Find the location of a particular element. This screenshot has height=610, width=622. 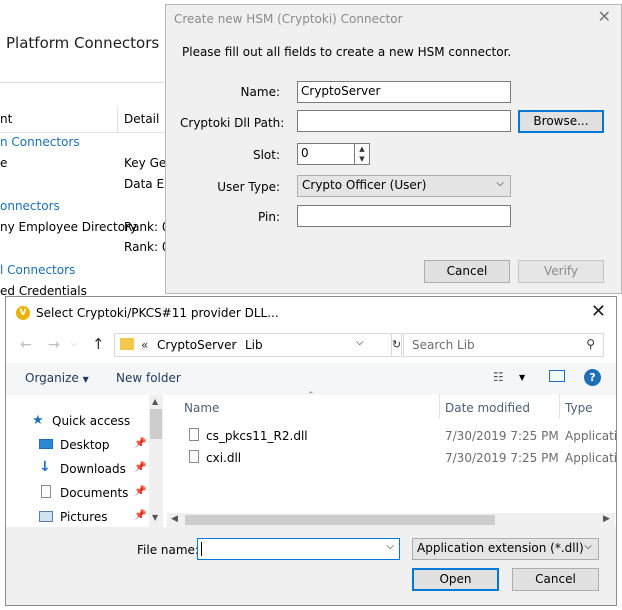

pin-field is located at coordinates (404, 216).